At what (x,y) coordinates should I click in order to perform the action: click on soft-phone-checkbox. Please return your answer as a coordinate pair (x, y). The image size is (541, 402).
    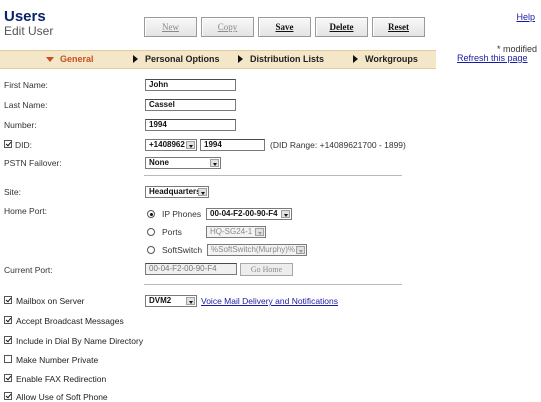
    Looking at the image, I should click on (8, 396).